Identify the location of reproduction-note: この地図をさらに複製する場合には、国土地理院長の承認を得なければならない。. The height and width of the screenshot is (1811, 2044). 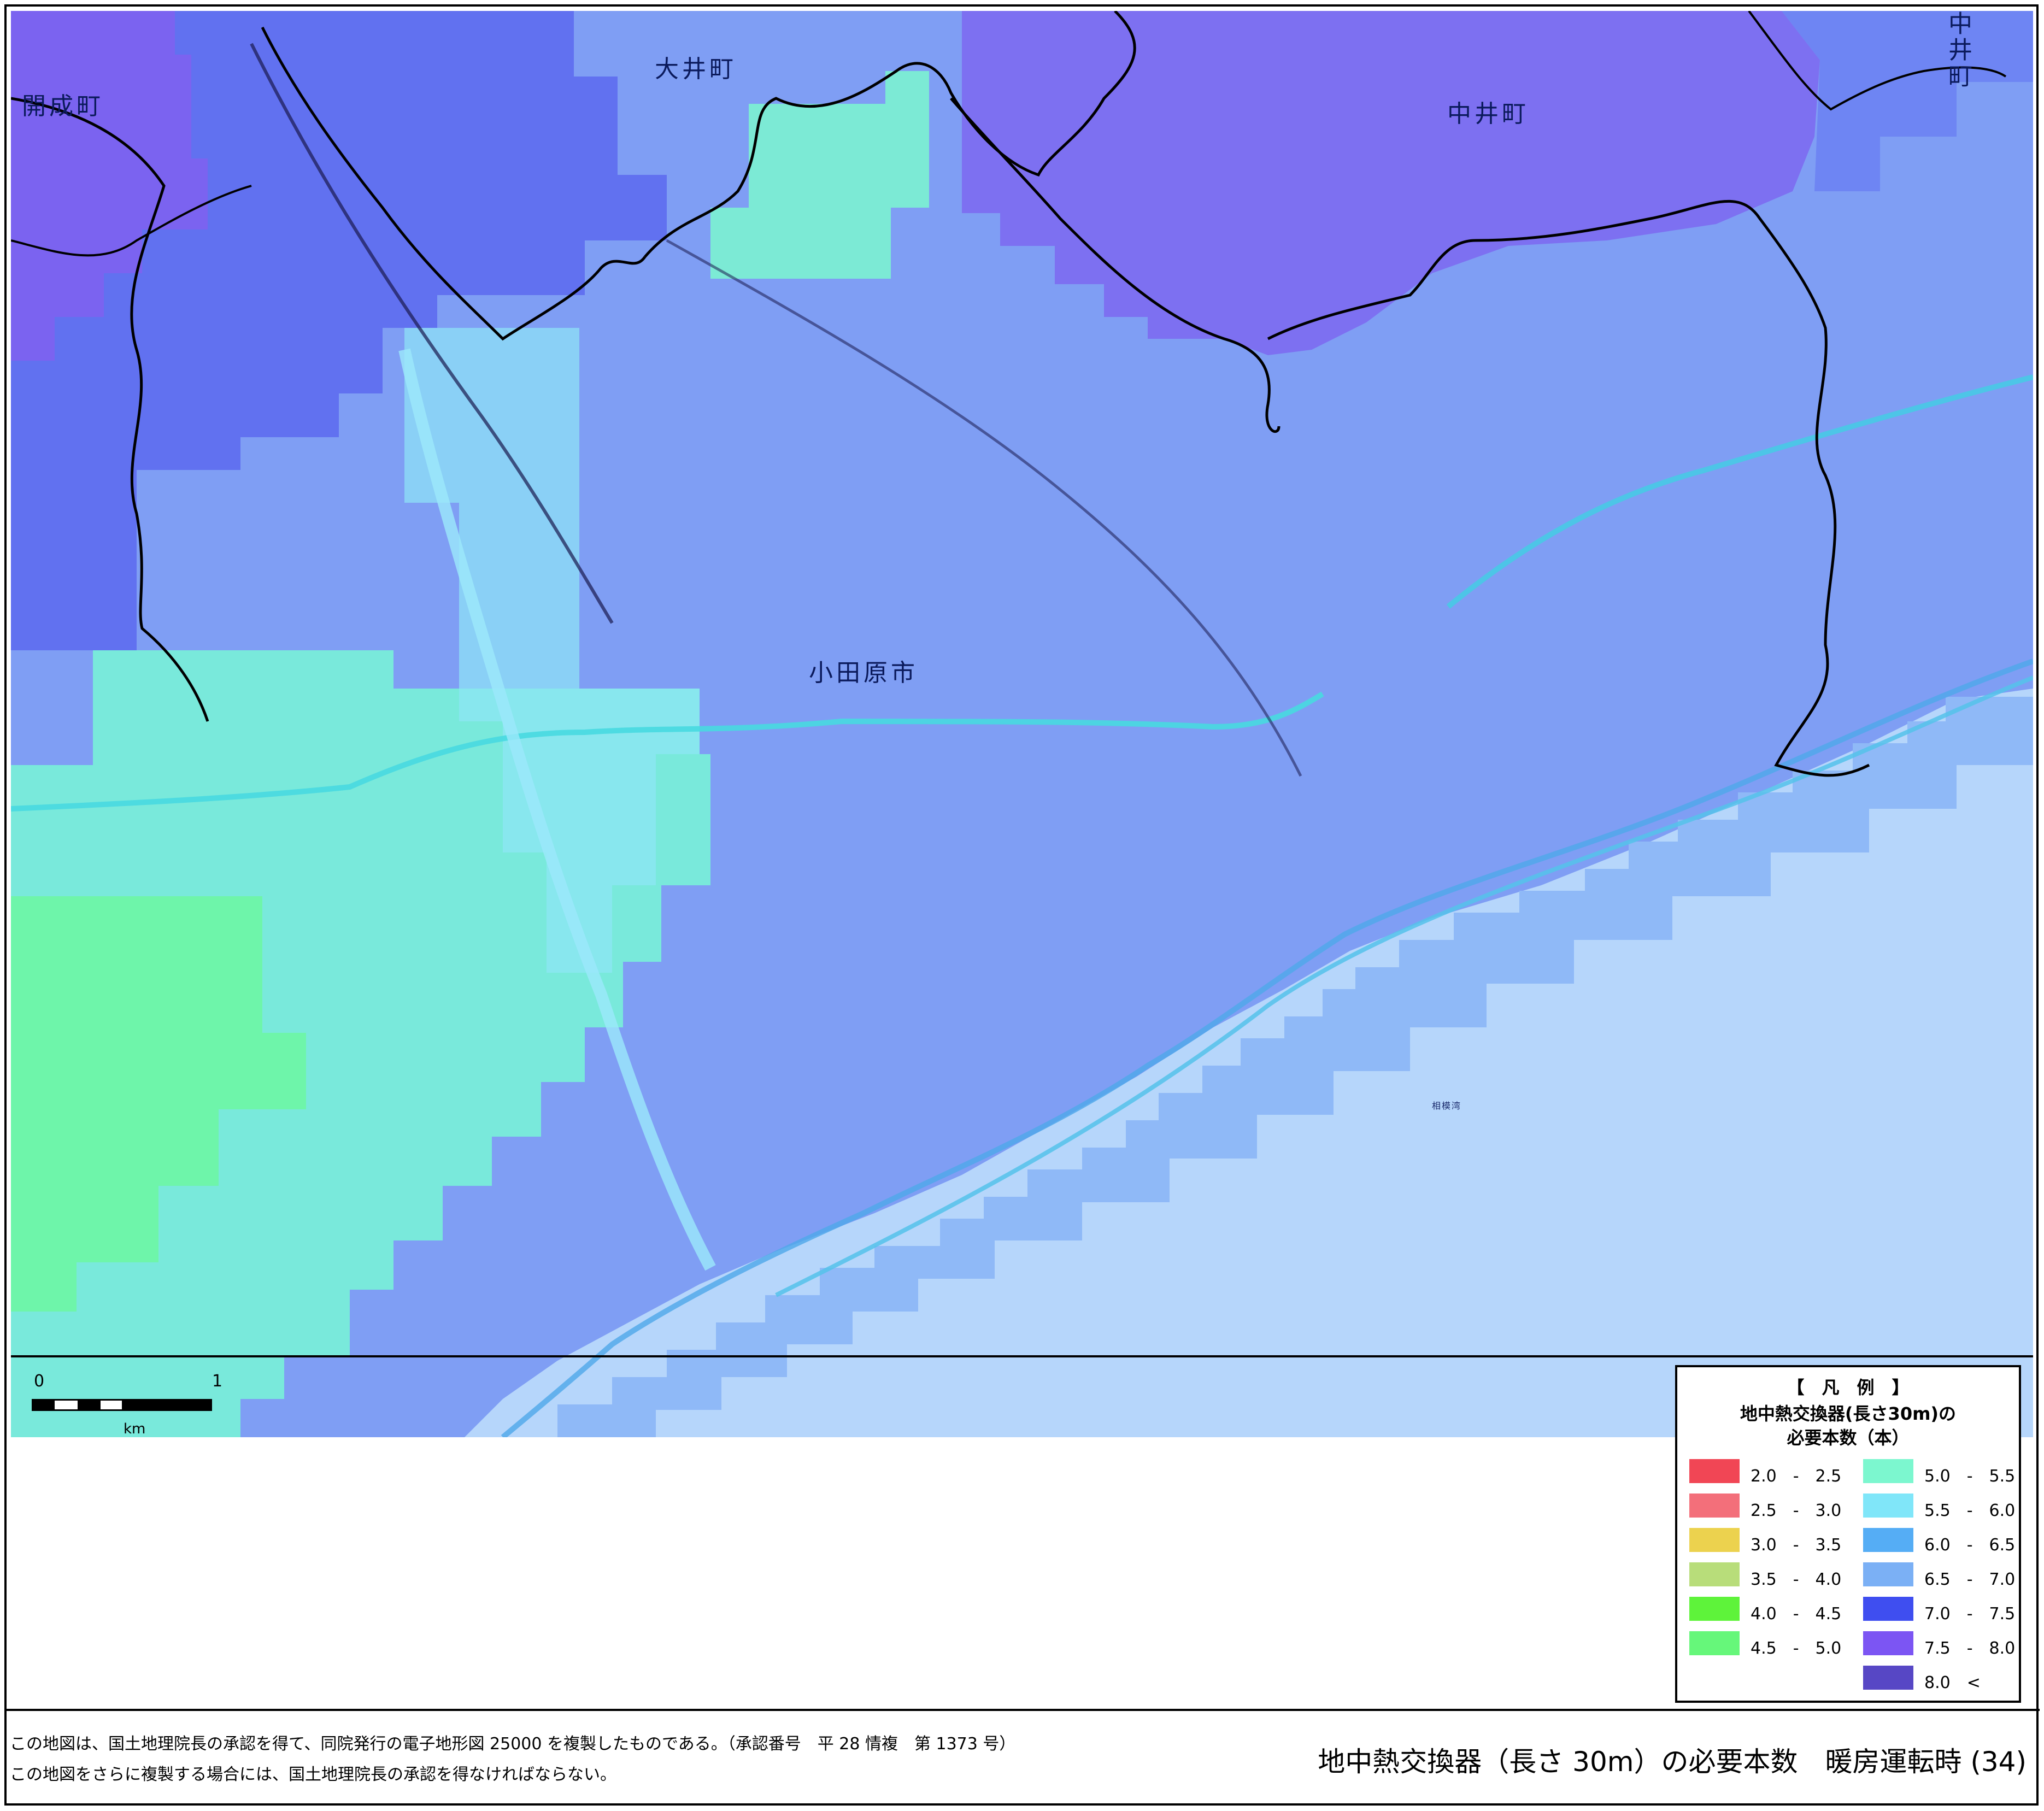
(313, 1774).